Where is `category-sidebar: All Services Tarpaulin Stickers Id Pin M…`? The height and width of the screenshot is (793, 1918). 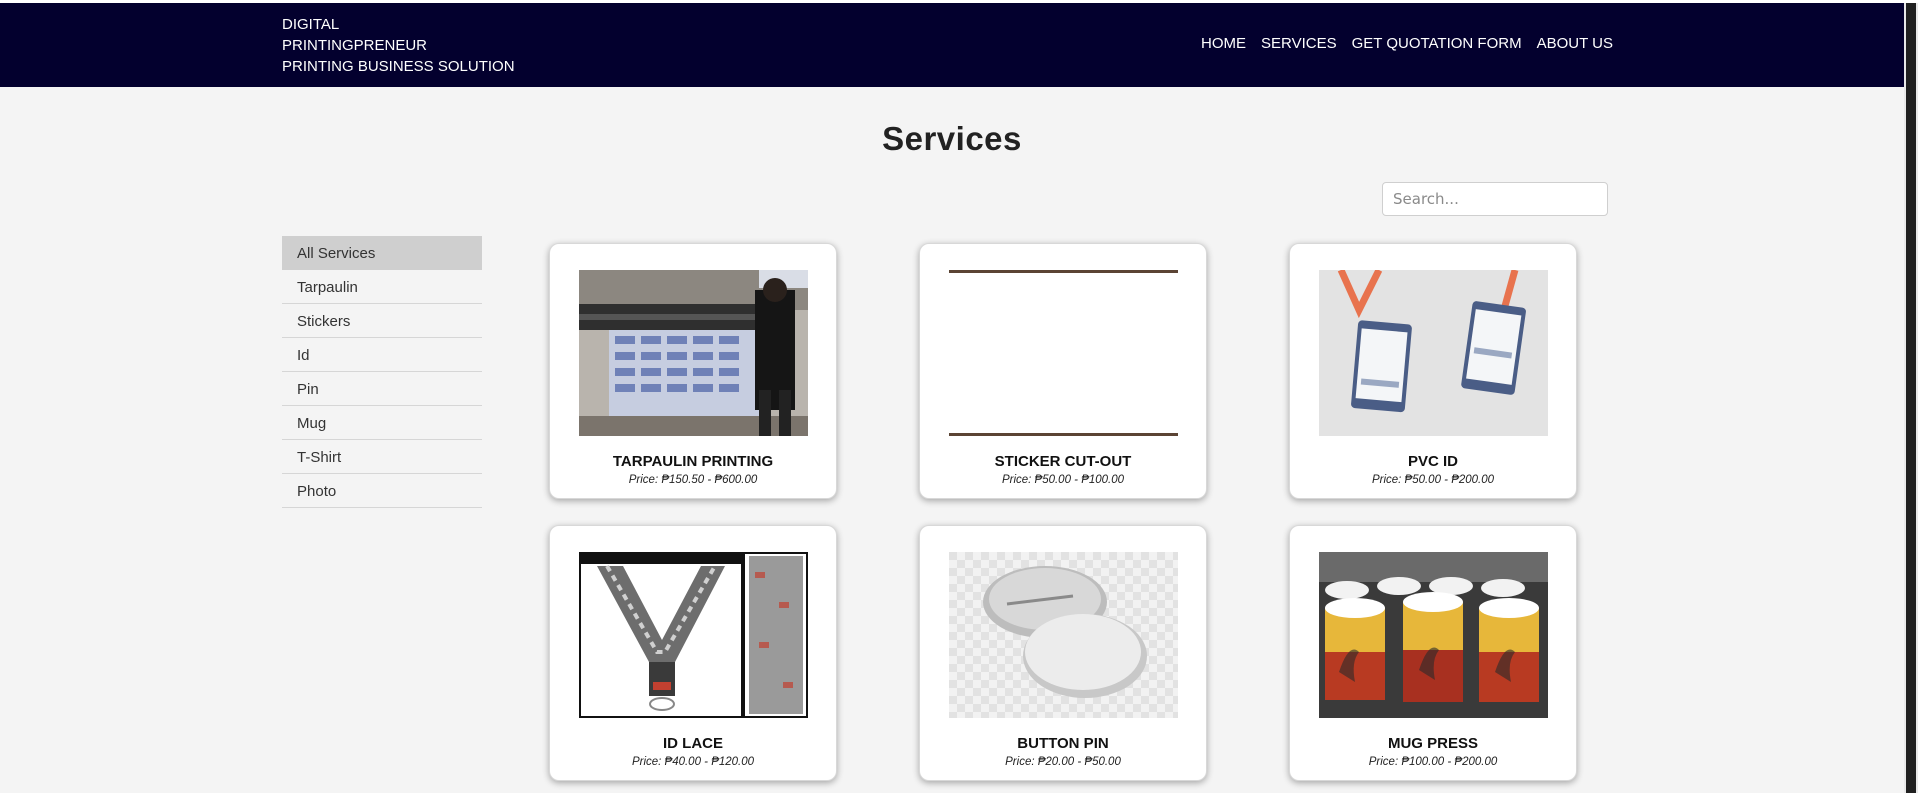
category-sidebar: All Services Tarpaulin Stickers Id Pin M… is located at coordinates (382, 372).